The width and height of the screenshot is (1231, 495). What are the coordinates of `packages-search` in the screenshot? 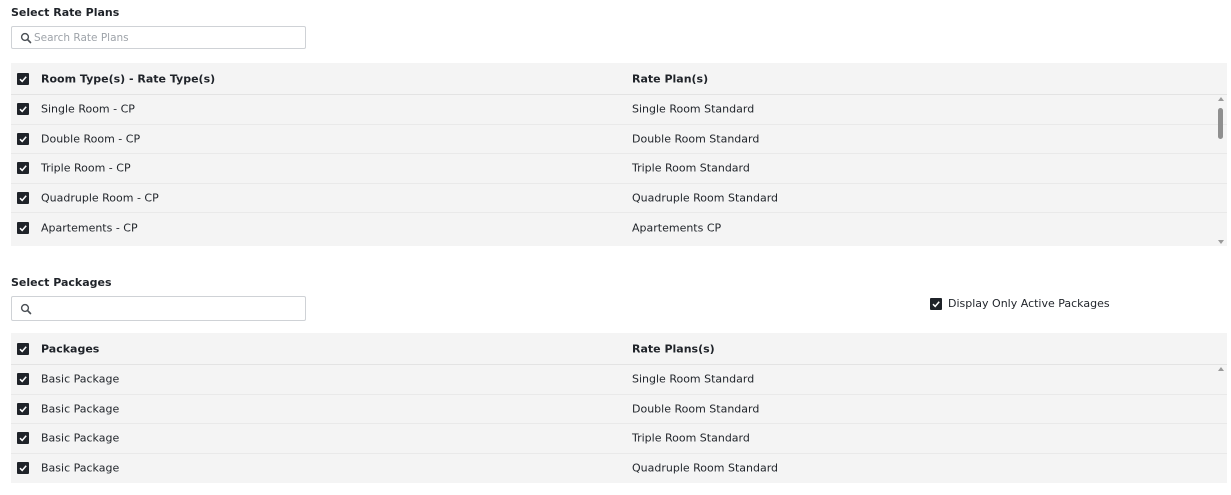 It's located at (158, 308).